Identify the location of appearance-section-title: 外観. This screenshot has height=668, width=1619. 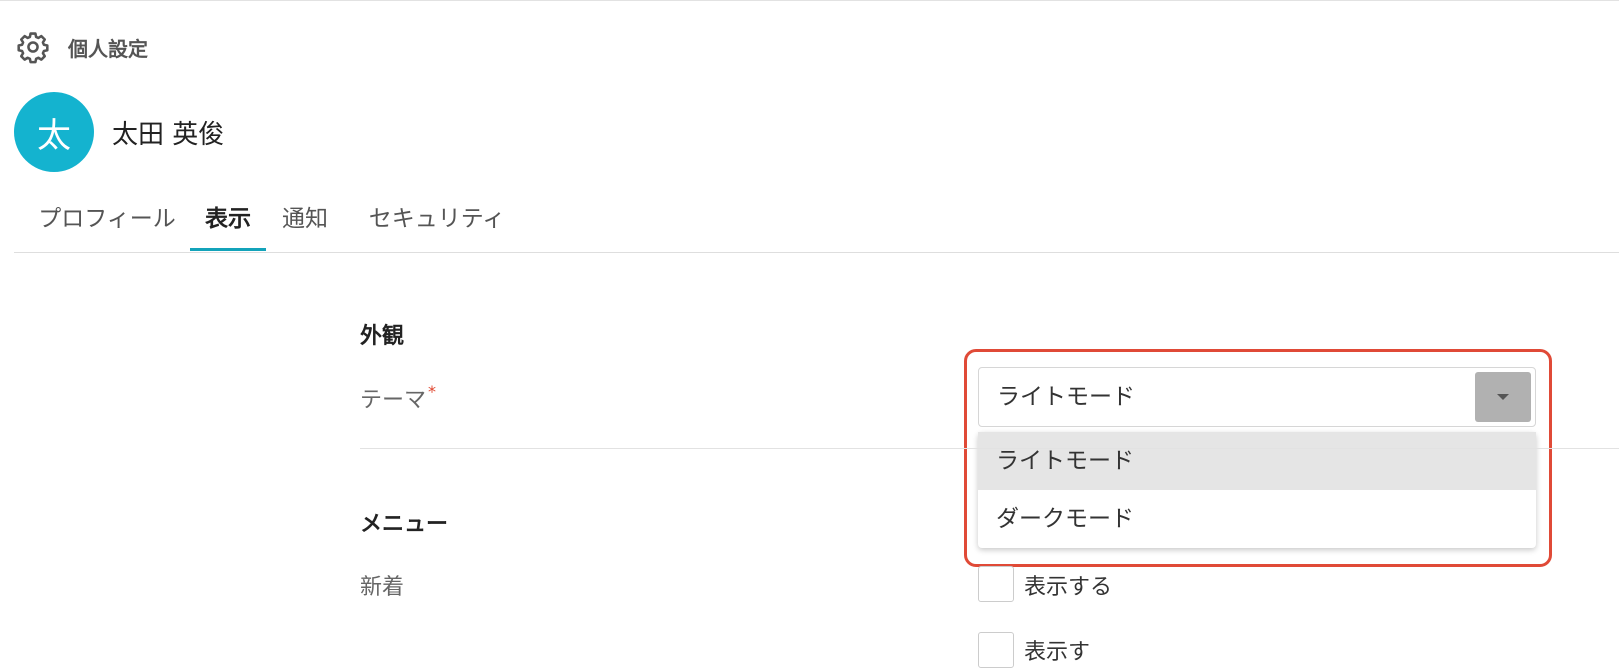
(382, 336).